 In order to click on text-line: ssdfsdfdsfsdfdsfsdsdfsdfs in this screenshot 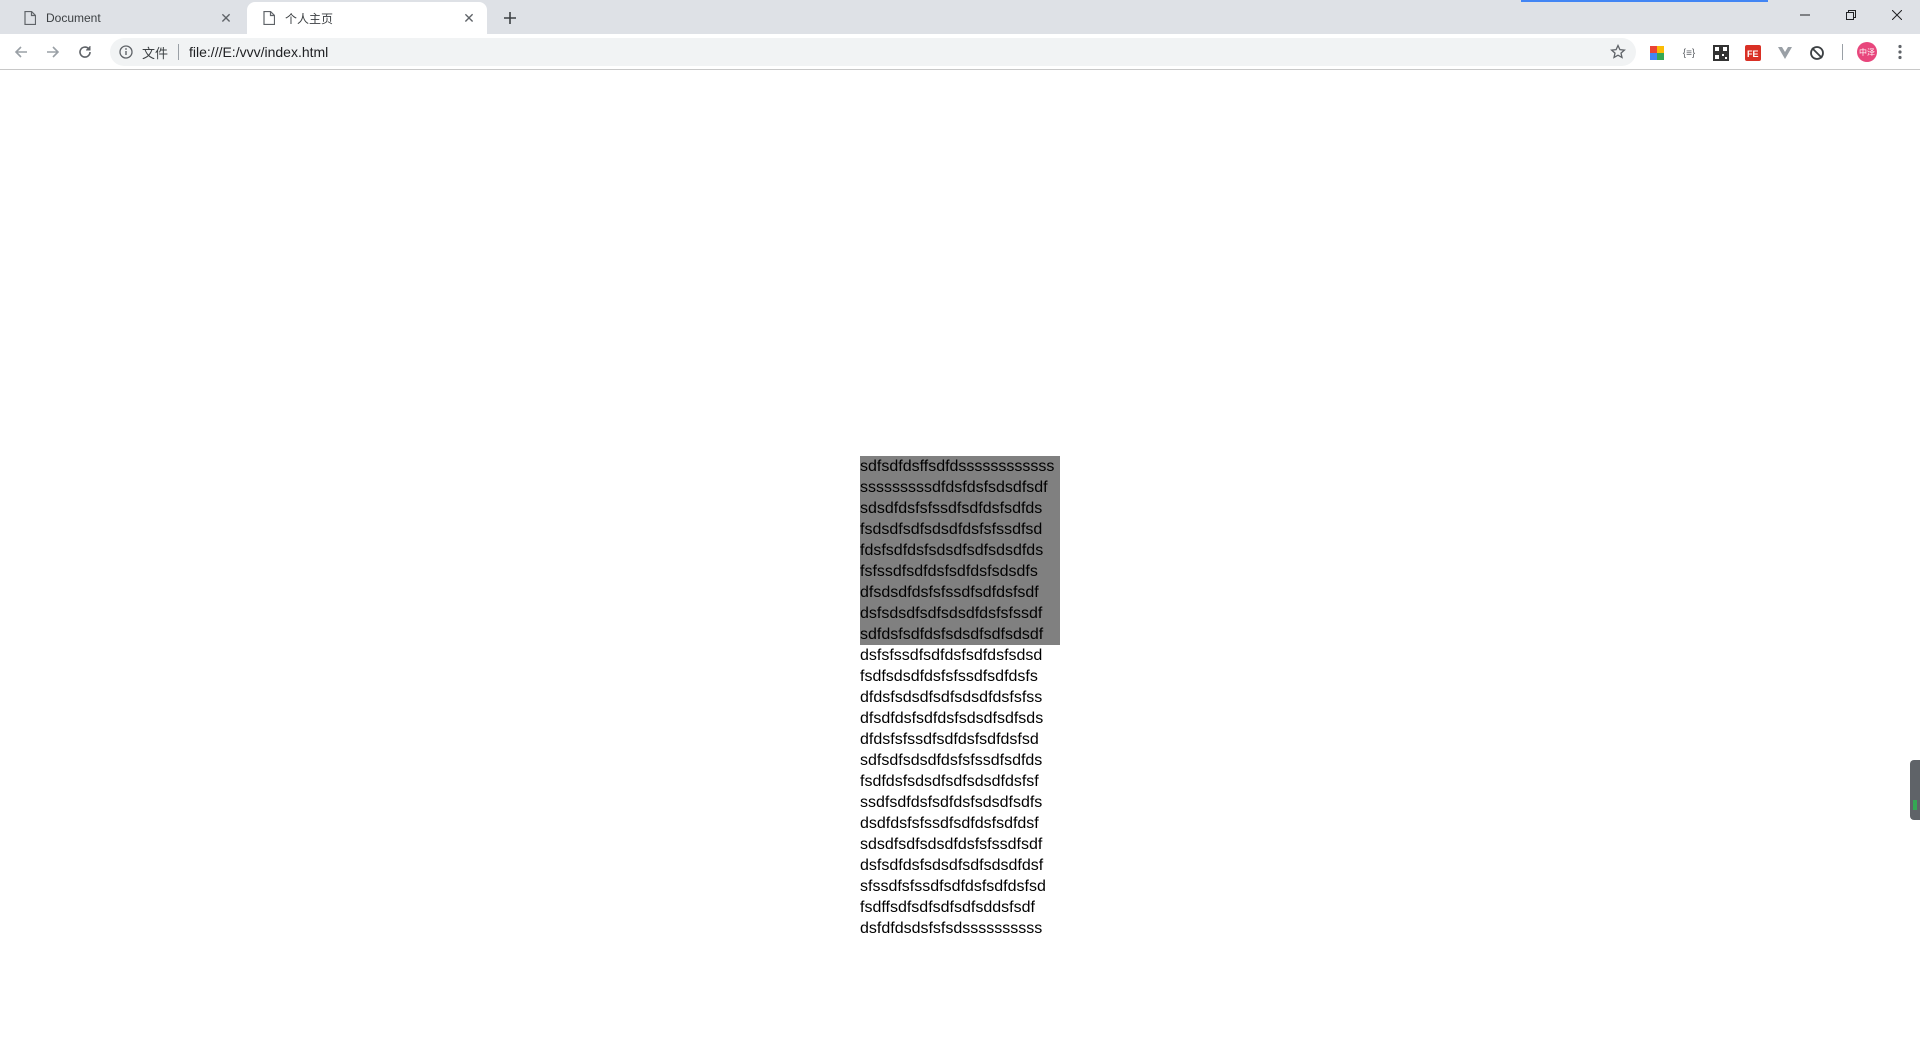, I will do `click(951, 802)`.